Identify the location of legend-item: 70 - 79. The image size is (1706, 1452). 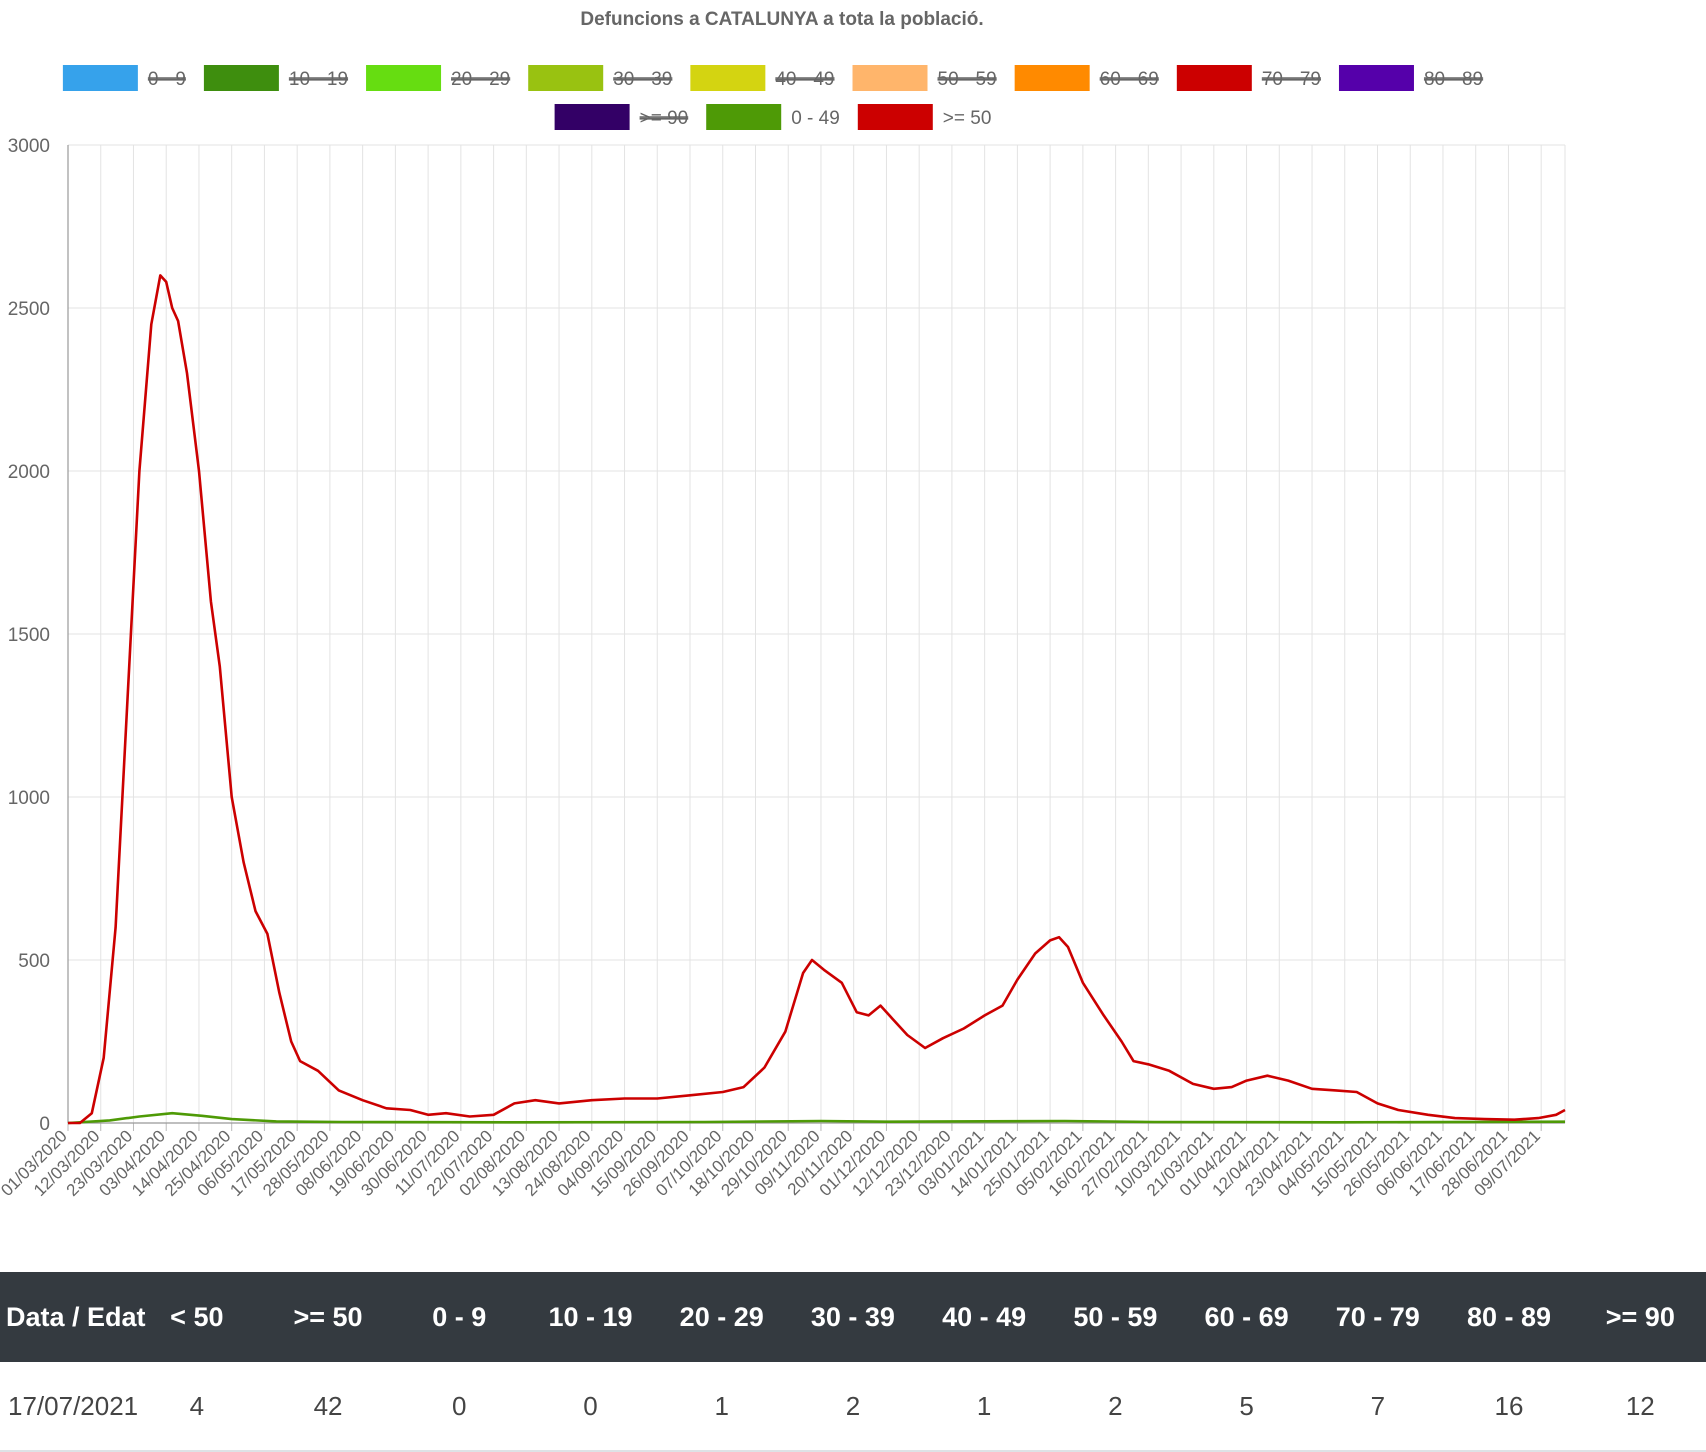
(1248, 78).